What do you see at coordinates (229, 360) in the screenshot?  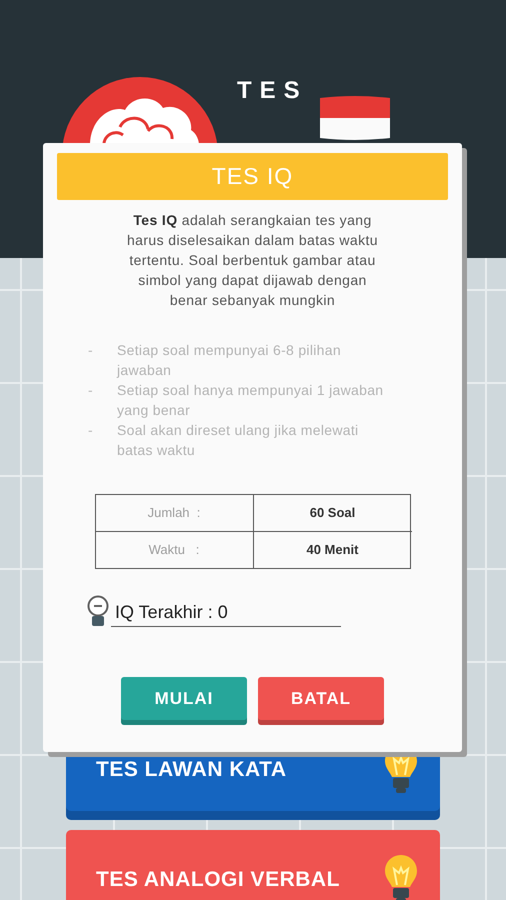 I see `rule-text: Setiap soal mempunyai 6-8 pilihan jawaban` at bounding box center [229, 360].